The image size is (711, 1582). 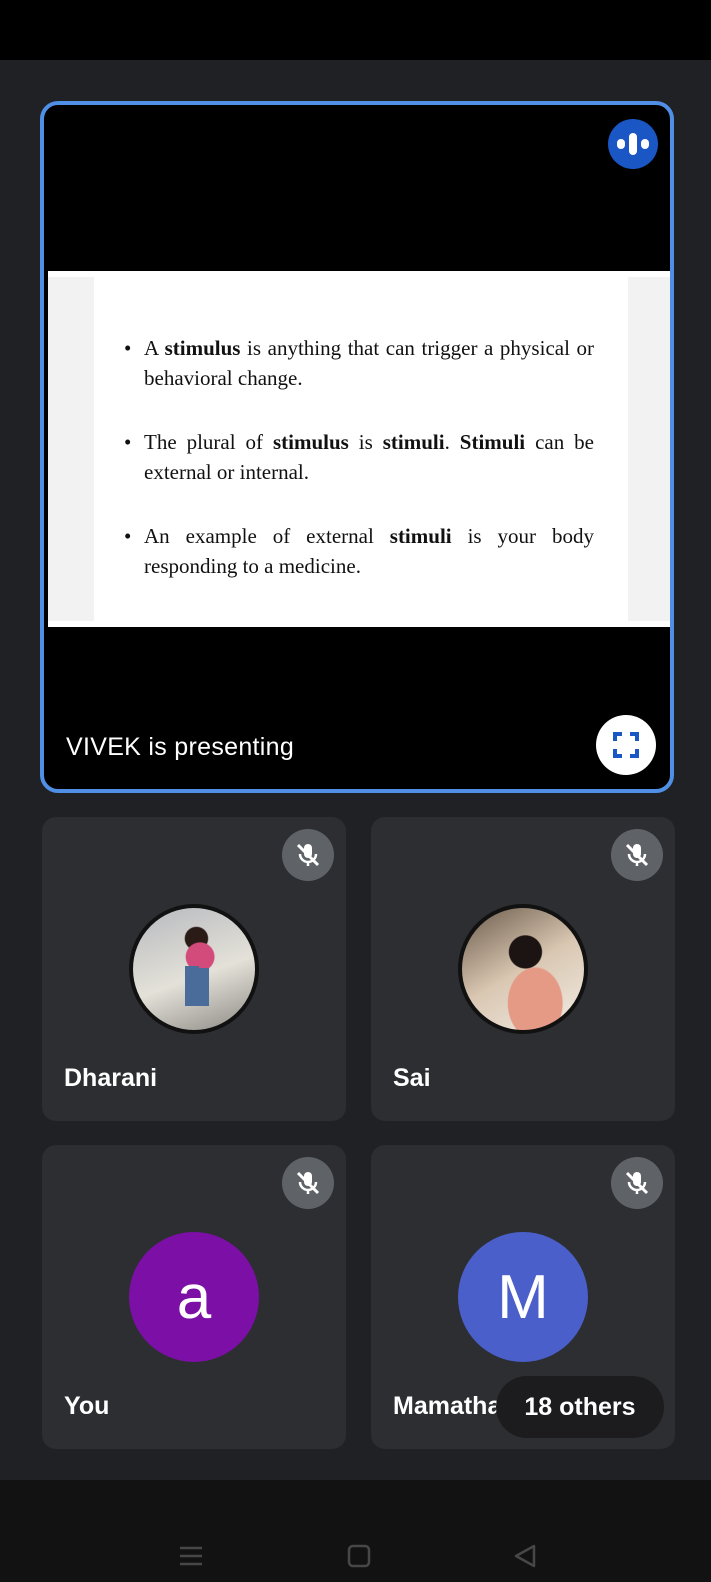 What do you see at coordinates (365, 442) in the screenshot?
I see `bullet-text: is` at bounding box center [365, 442].